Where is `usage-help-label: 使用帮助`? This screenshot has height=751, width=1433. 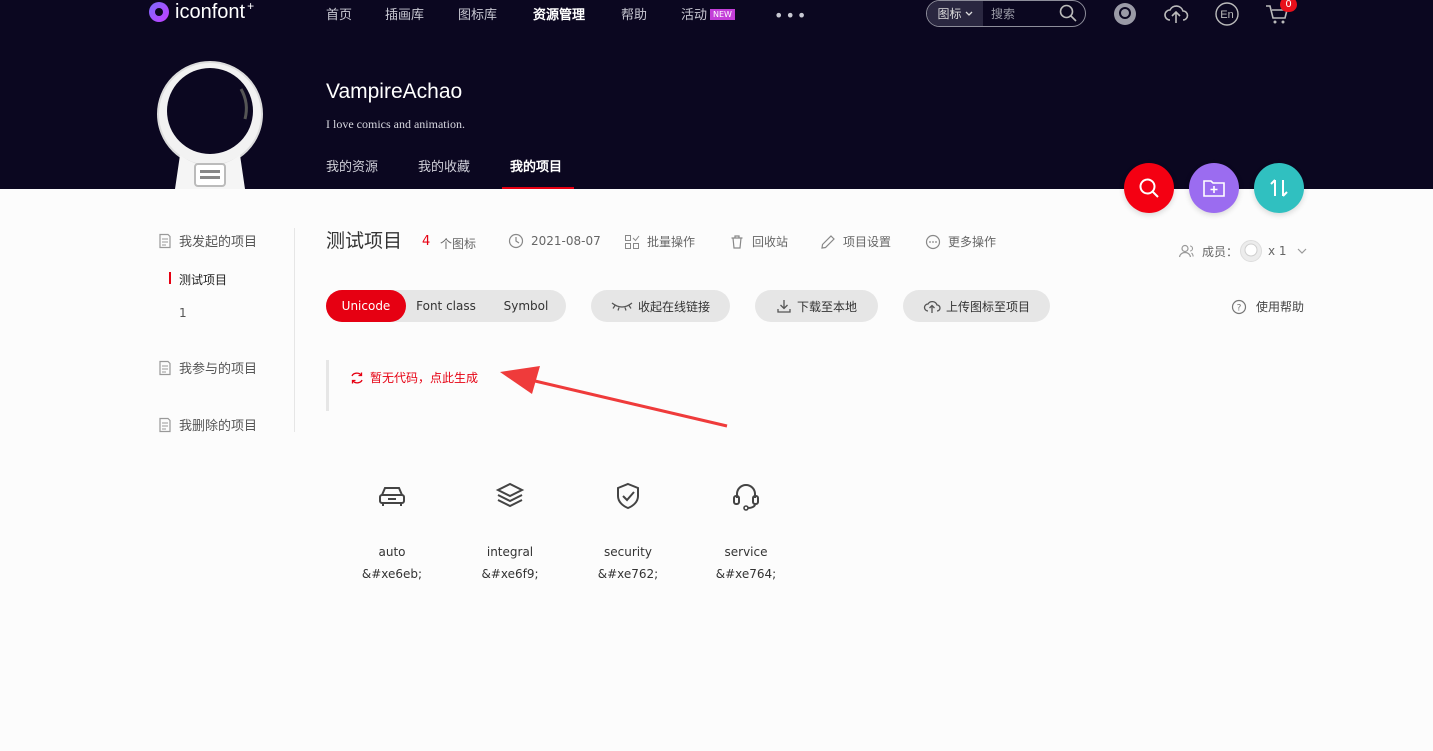 usage-help-label: 使用帮助 is located at coordinates (1280, 307).